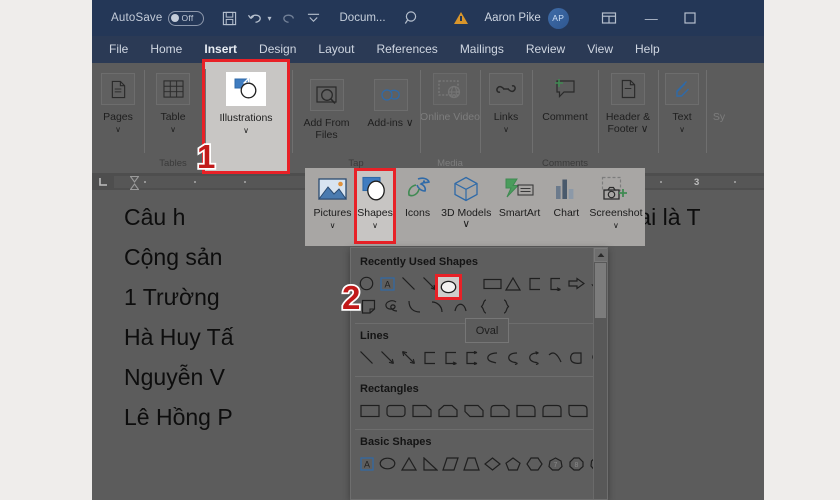 The height and width of the screenshot is (500, 840). Describe the element at coordinates (534, 463) in the screenshot. I see `basic-hexagon` at that location.